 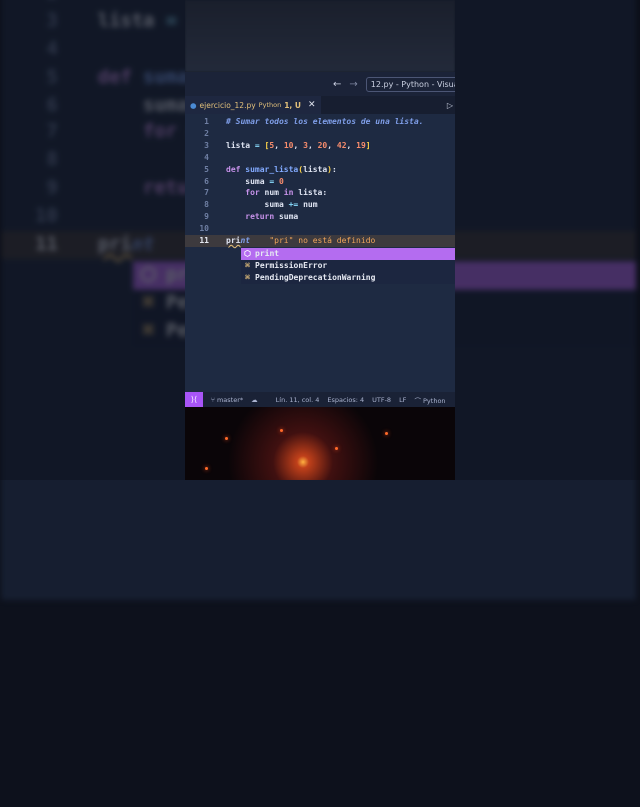 What do you see at coordinates (245, 193) in the screenshot?
I see `code-token: for` at bounding box center [245, 193].